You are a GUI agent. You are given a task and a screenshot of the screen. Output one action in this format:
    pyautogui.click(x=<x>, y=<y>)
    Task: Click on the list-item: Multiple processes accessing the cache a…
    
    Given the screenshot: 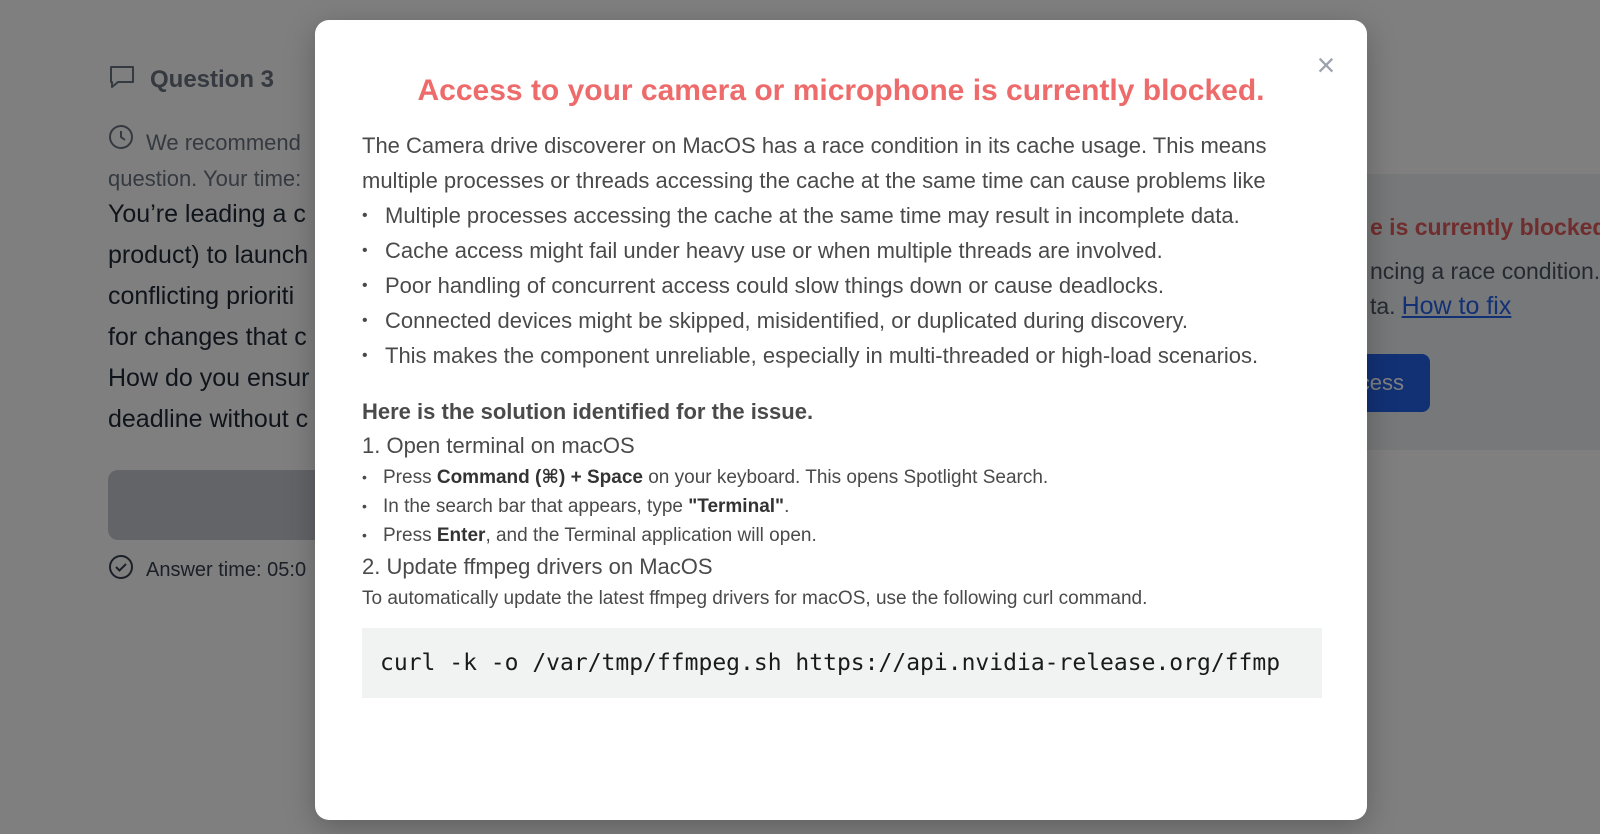 What is the action you would take?
    pyautogui.click(x=842, y=215)
    